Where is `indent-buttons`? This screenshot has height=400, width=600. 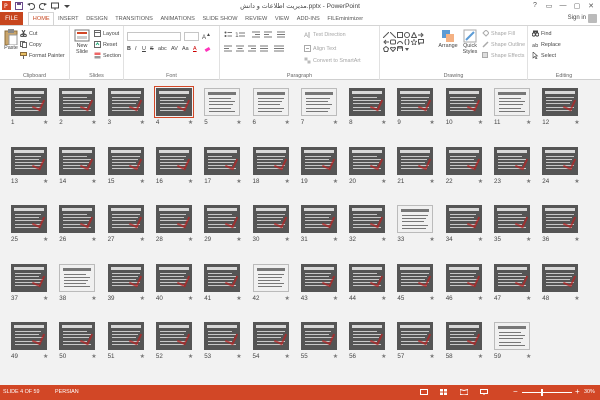 indent-buttons is located at coordinates (272, 34).